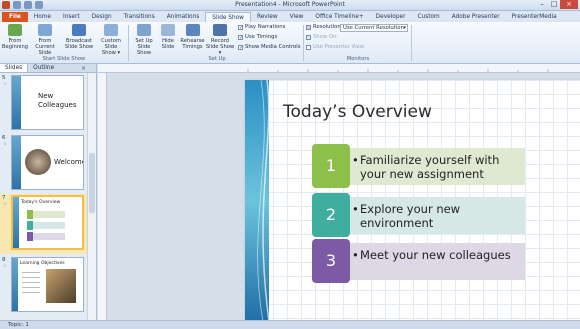 This screenshot has height=329, width=580. Describe the element at coordinates (102, 17) in the screenshot. I see `tab-design: Design` at that location.